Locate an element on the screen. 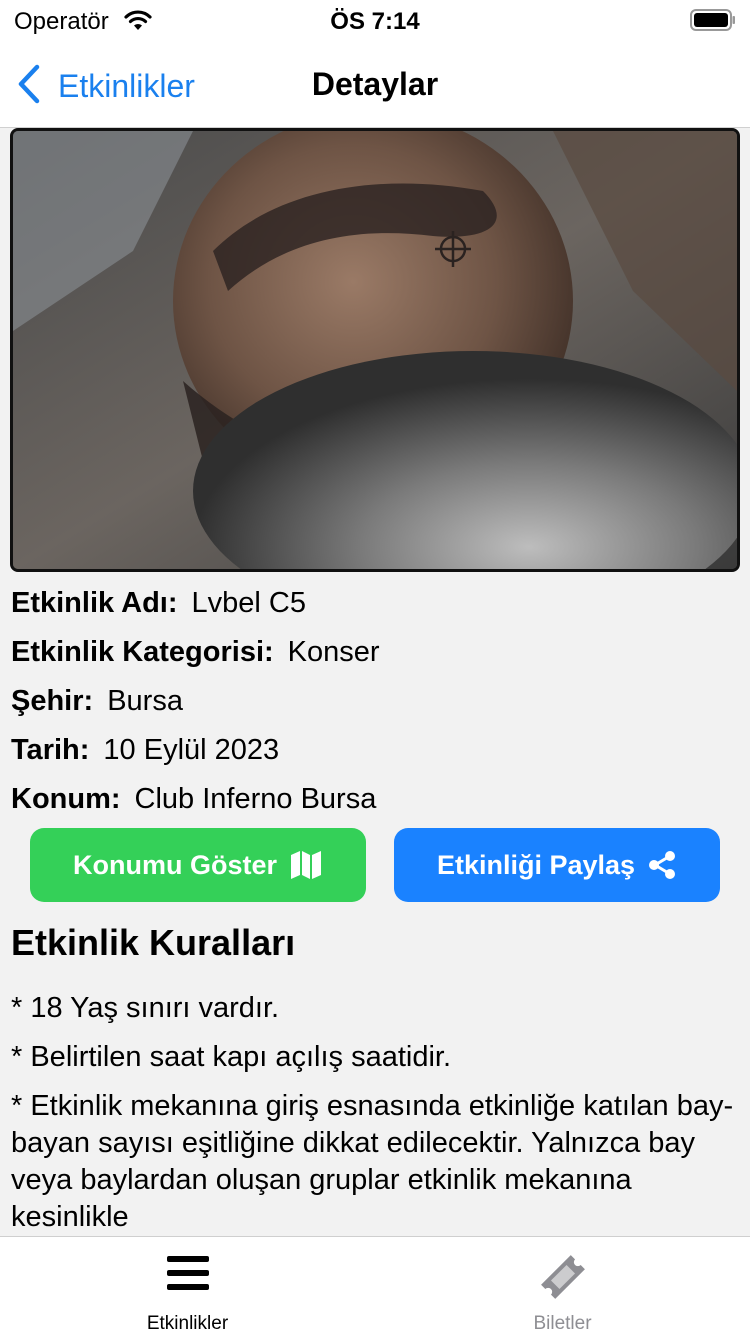 The height and width of the screenshot is (1334, 750). tab-label: Etkinlikler is located at coordinates (187, 1323).